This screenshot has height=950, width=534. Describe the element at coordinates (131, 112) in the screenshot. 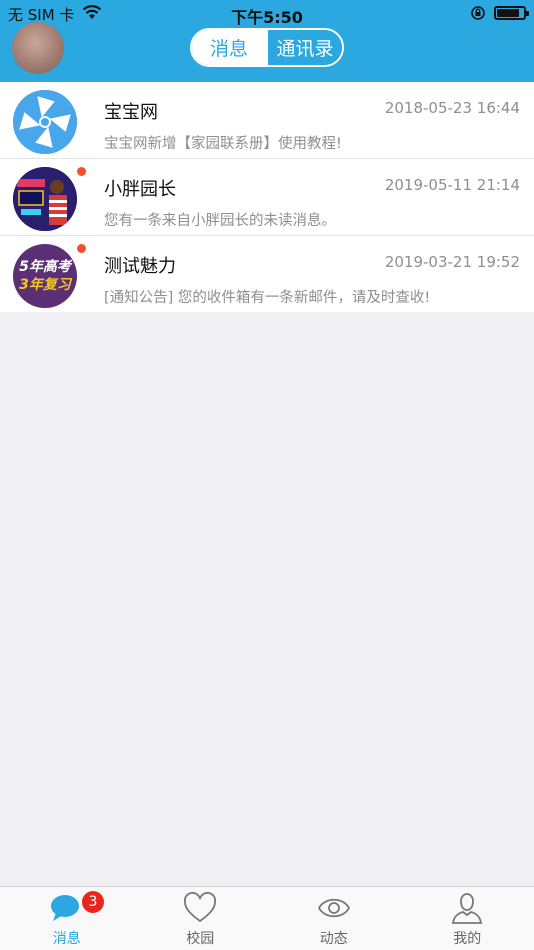

I see `conversation-name: 宝宝网` at that location.